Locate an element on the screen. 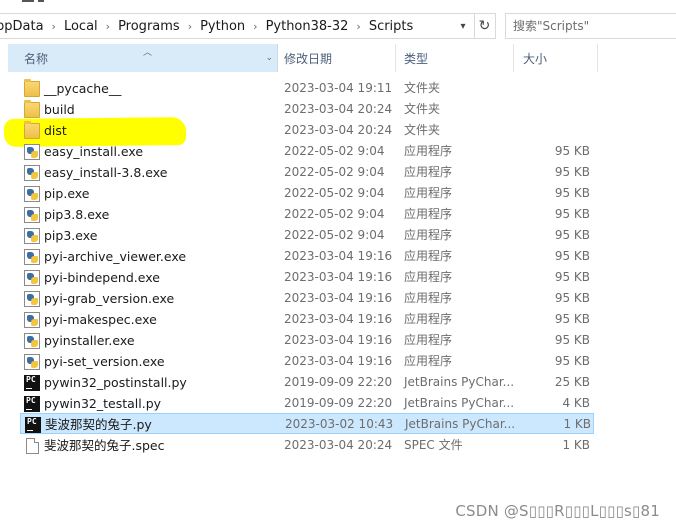 Image resolution: width=676 pixels, height=528 pixels. refresh-icon: ↻ is located at coordinates (484, 26).